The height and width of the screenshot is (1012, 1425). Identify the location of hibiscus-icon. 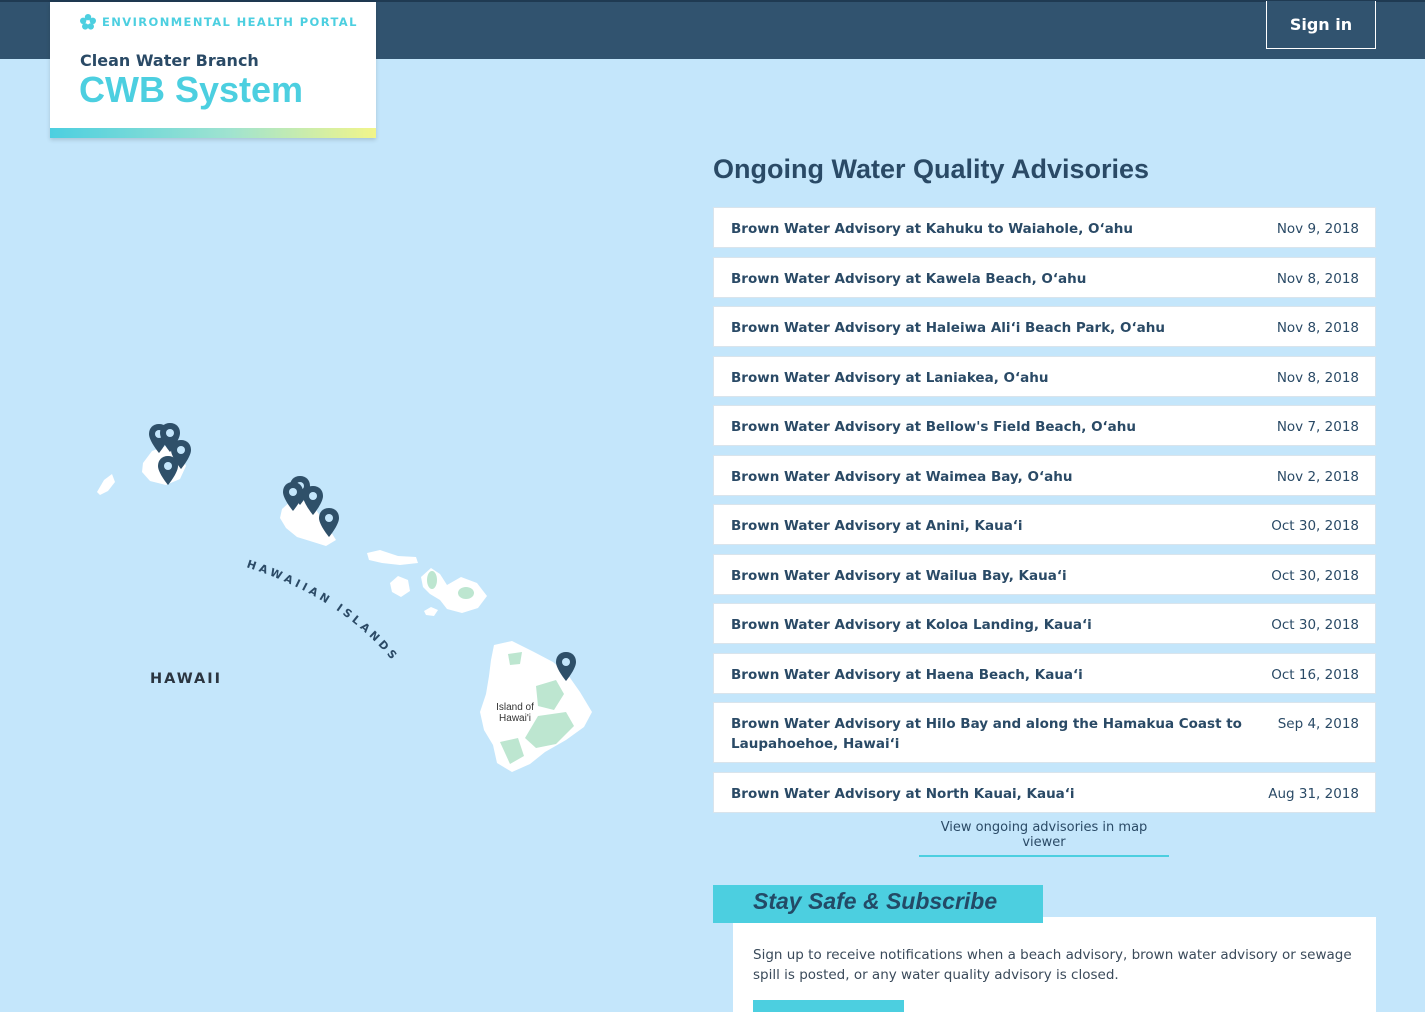
(88, 22).